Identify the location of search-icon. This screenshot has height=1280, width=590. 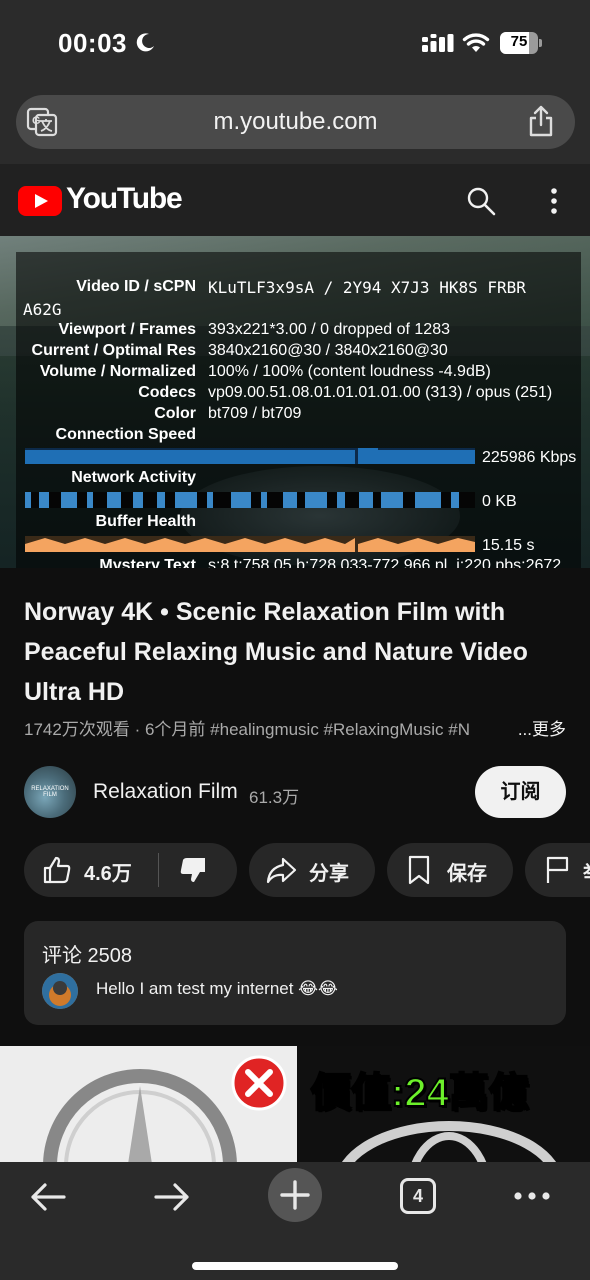
(481, 201).